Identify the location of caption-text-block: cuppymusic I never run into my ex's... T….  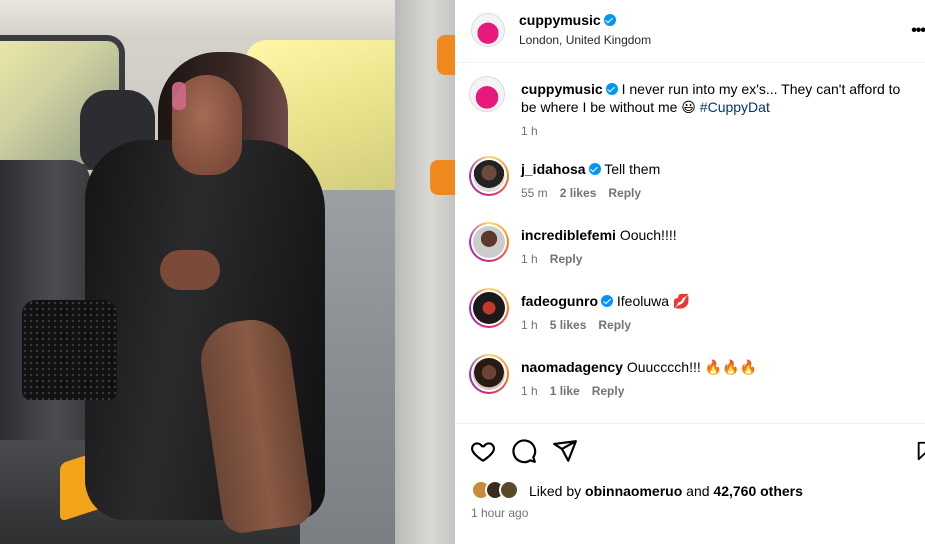
(718, 98).